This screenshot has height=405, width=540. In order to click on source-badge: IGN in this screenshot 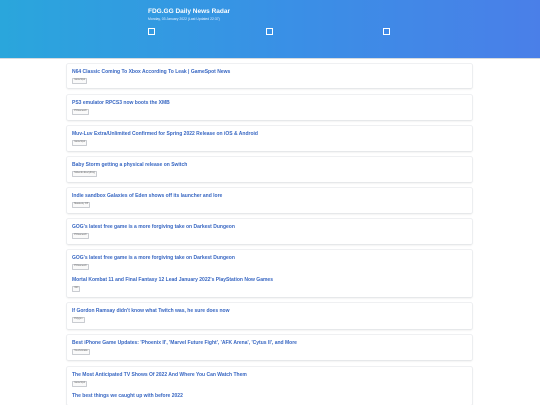, I will do `click(76, 289)`.